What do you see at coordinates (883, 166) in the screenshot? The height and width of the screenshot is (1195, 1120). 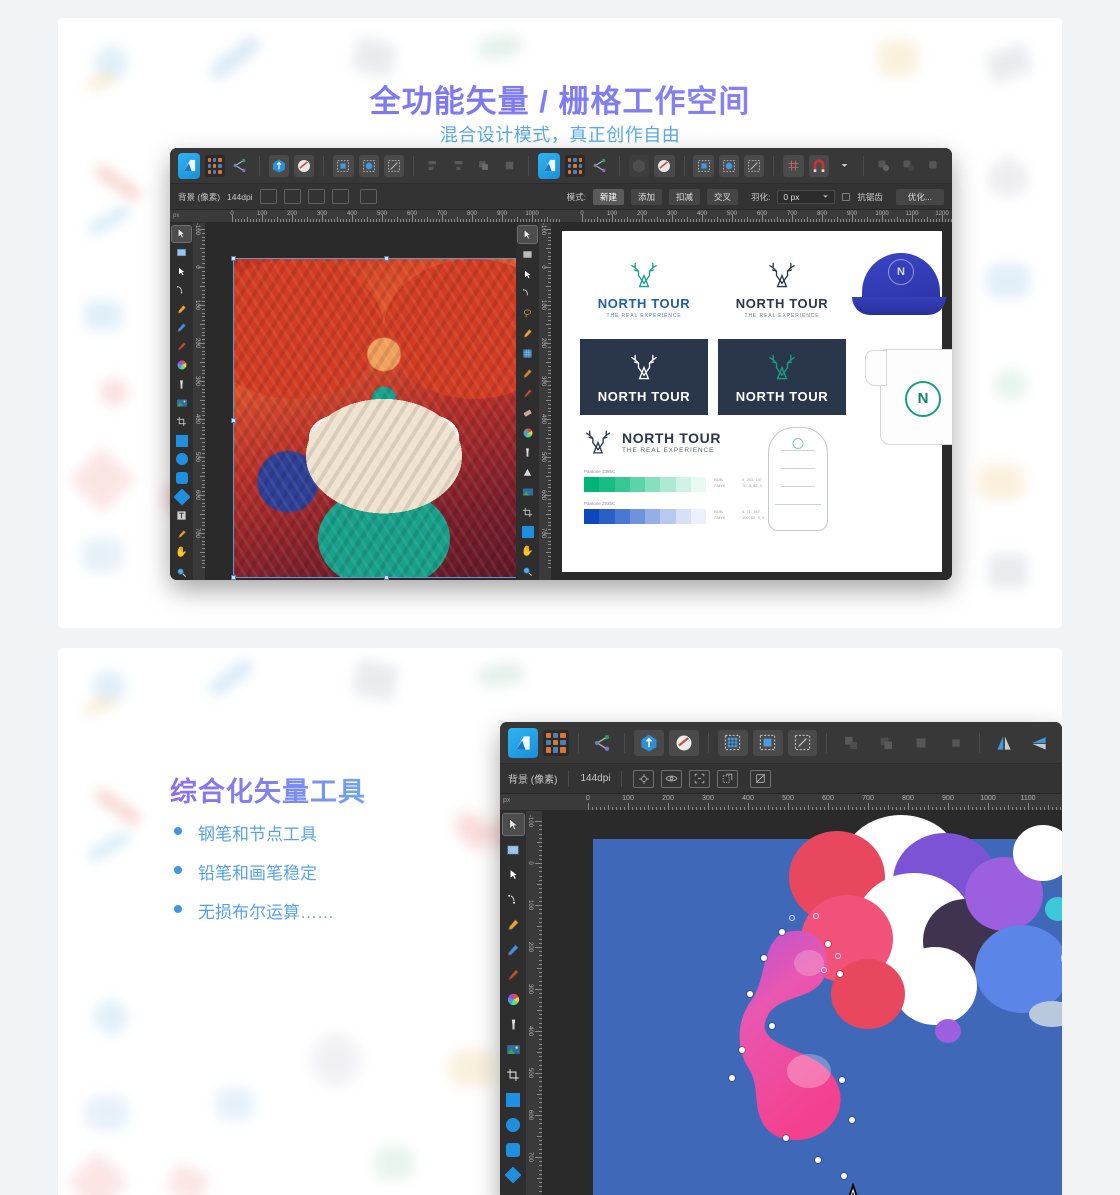 I see `boolean-add-icon` at bounding box center [883, 166].